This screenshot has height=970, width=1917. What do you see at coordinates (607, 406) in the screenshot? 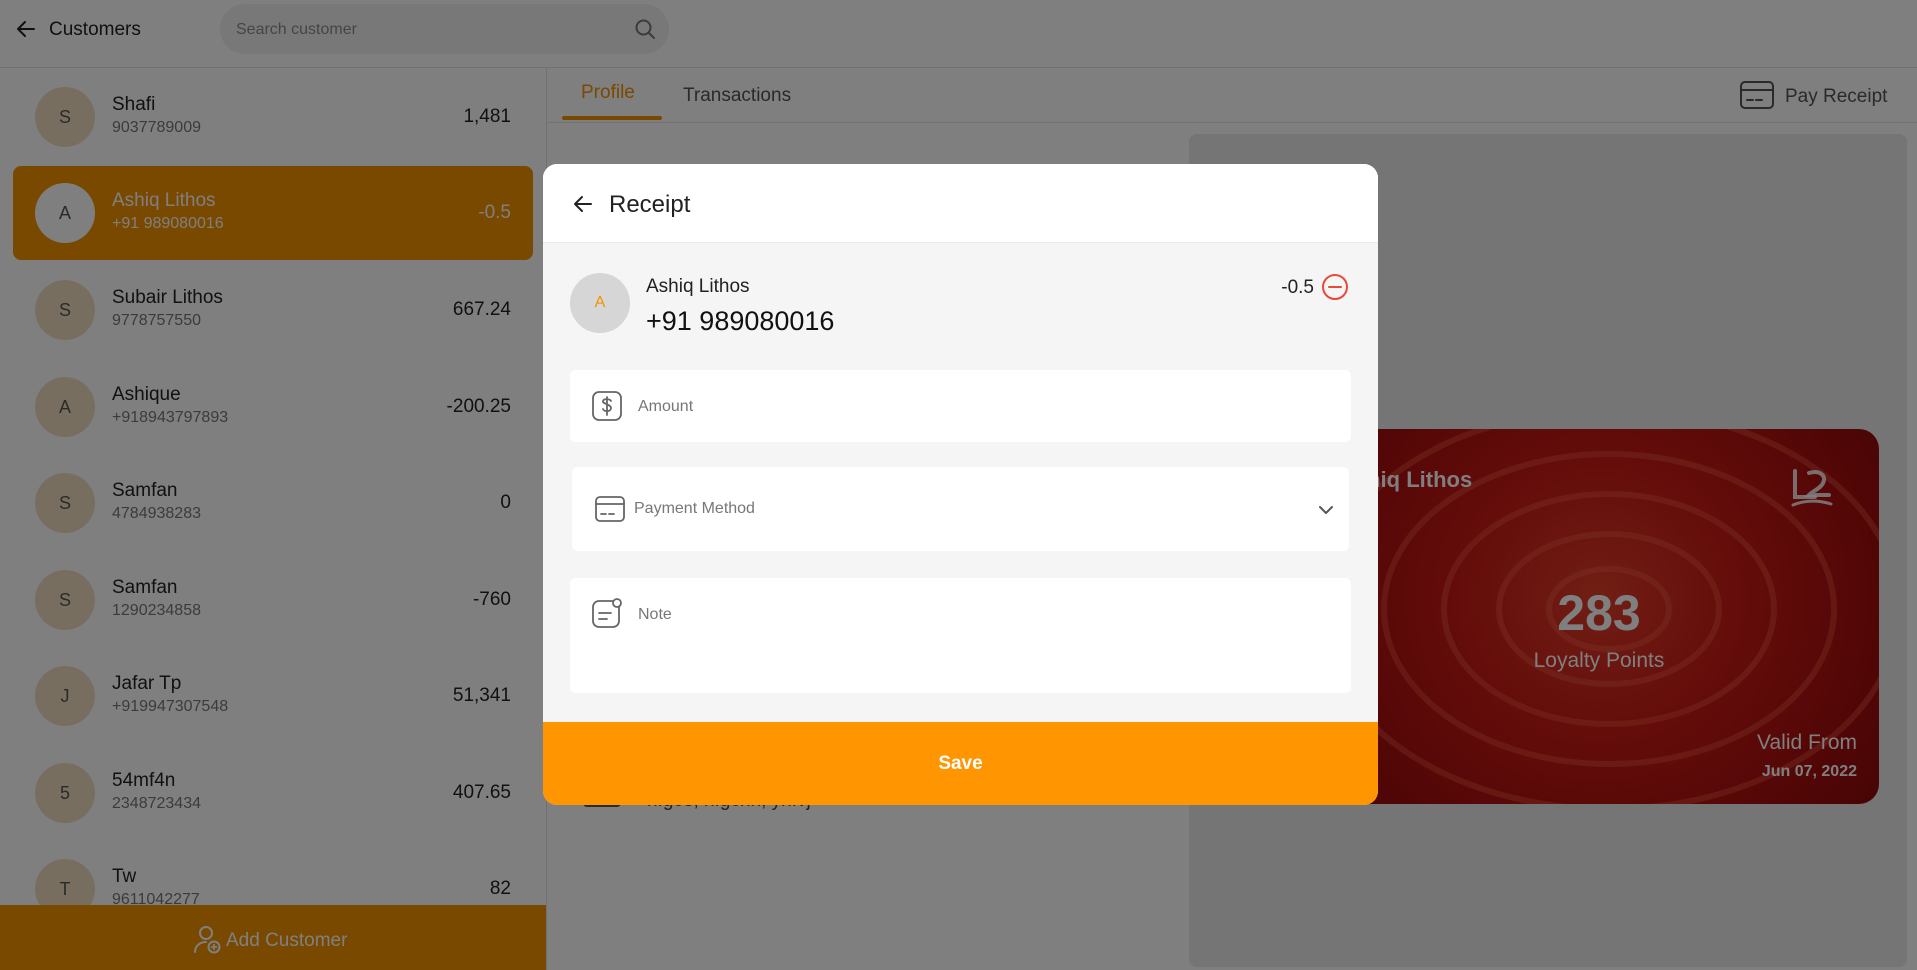
I see `dollar-icon` at bounding box center [607, 406].